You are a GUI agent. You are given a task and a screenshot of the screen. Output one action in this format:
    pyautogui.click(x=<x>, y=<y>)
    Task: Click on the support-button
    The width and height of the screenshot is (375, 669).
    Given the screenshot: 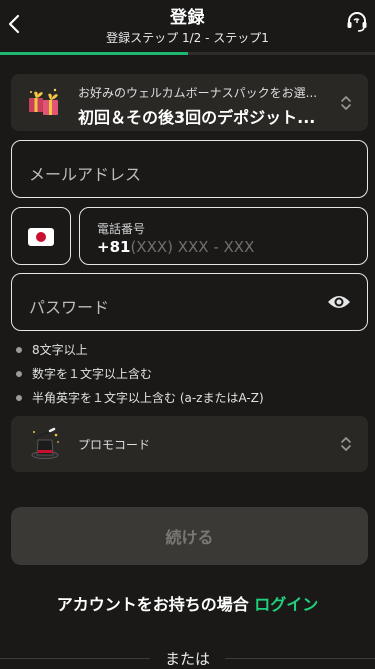 What is the action you would take?
    pyautogui.click(x=357, y=22)
    